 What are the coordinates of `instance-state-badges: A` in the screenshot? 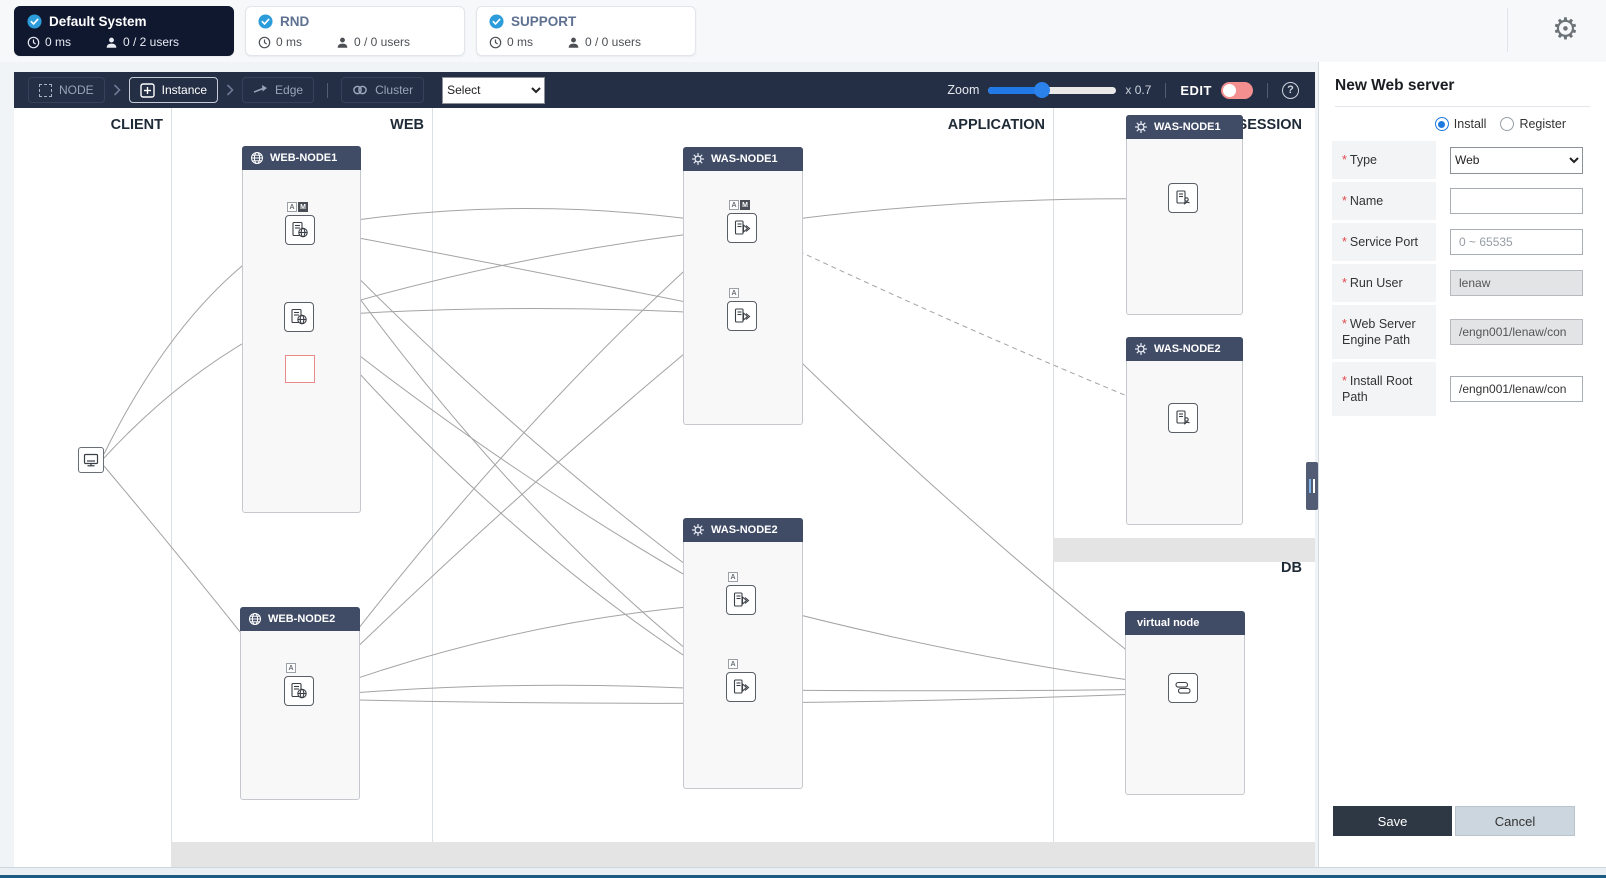 It's located at (733, 664).